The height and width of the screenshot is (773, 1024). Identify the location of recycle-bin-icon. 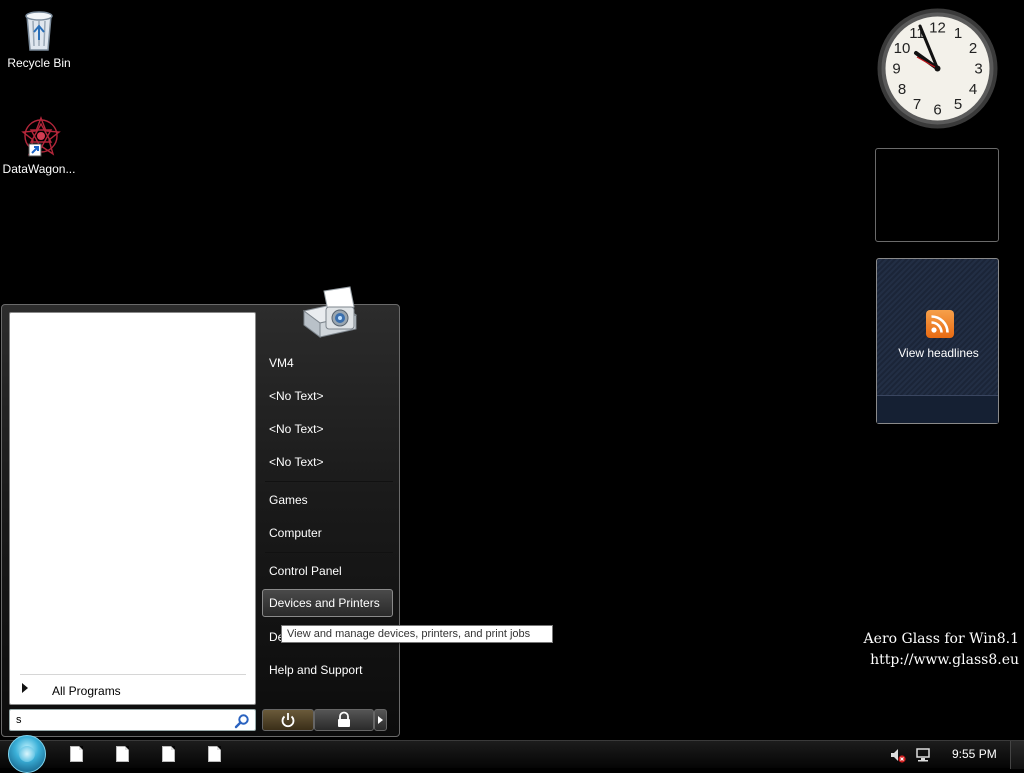
(39, 30).